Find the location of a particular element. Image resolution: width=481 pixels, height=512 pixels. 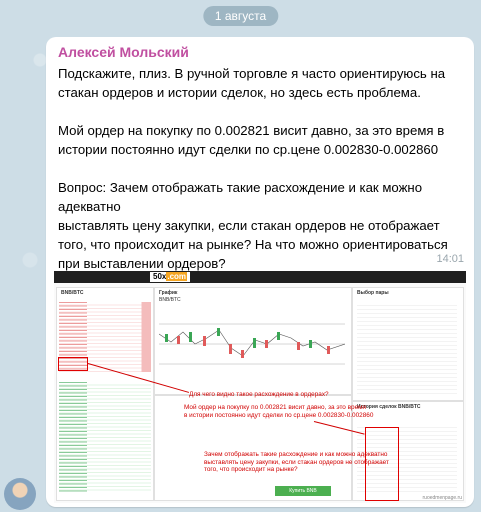

order-book-panel: BNB/BTC is located at coordinates (105, 394).